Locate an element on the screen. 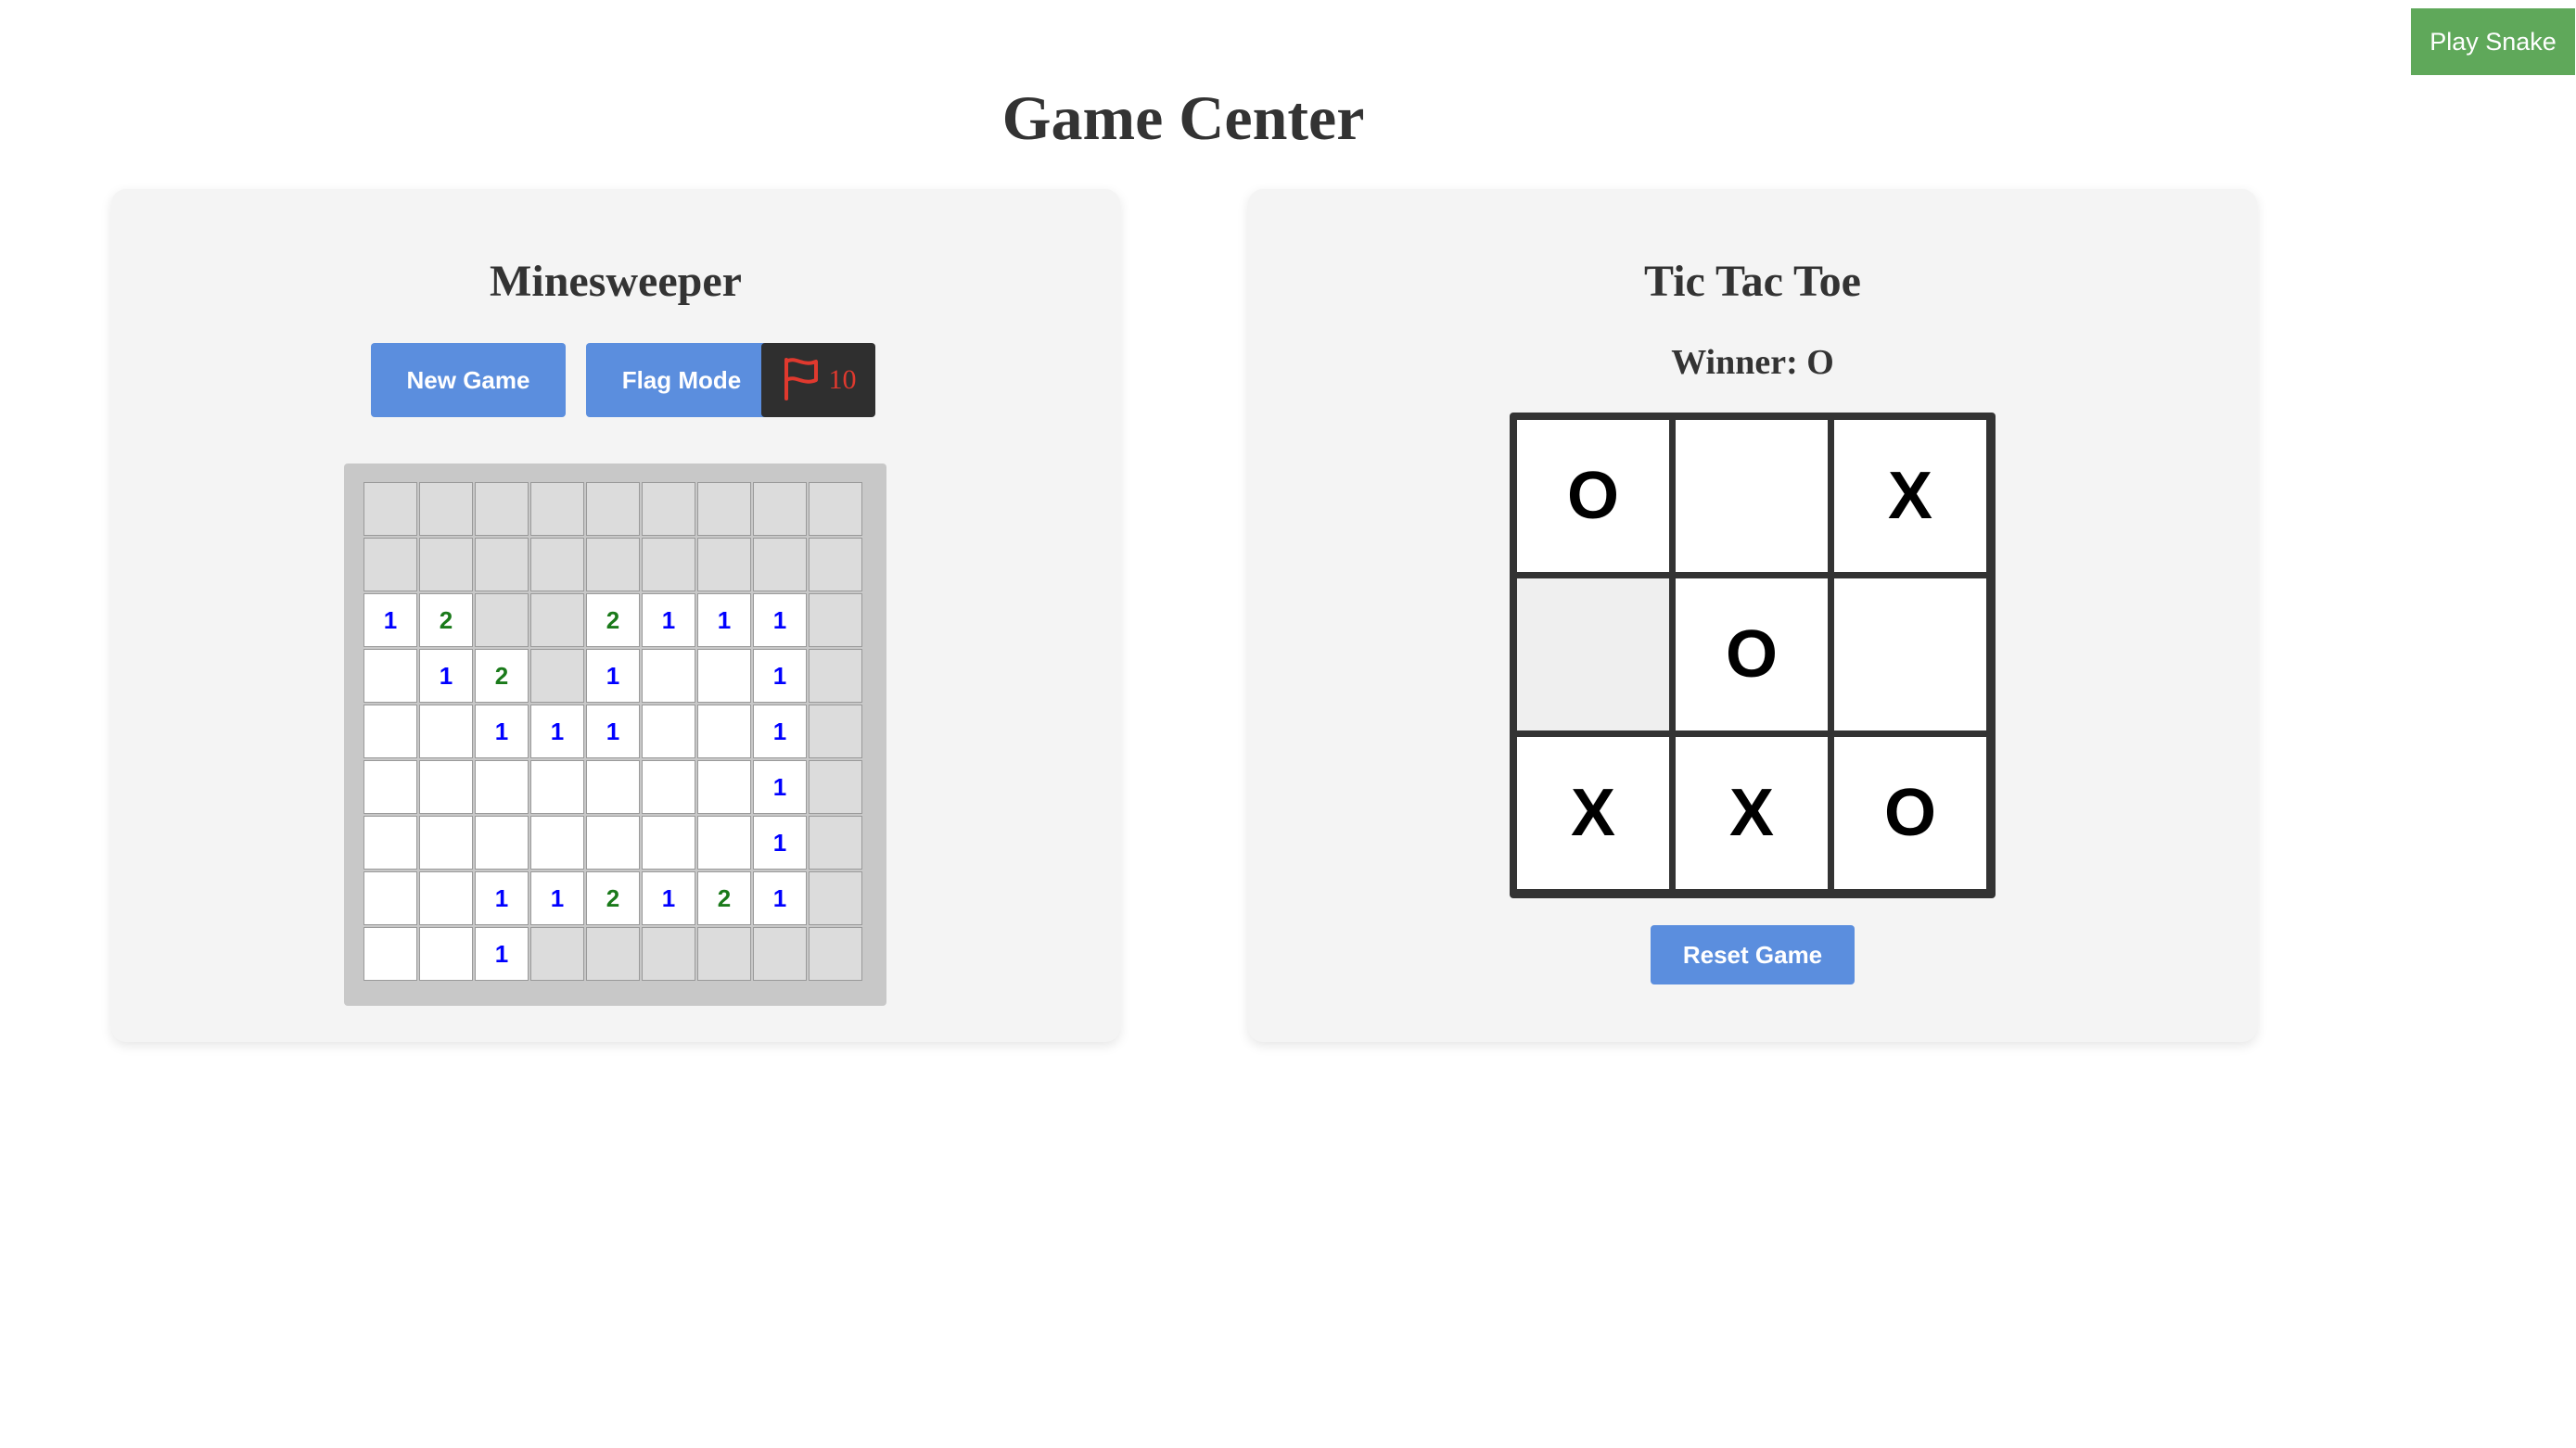 Image resolution: width=2576 pixels, height=1448 pixels. tictactoe-grid: O X O X X O is located at coordinates (1752, 654).